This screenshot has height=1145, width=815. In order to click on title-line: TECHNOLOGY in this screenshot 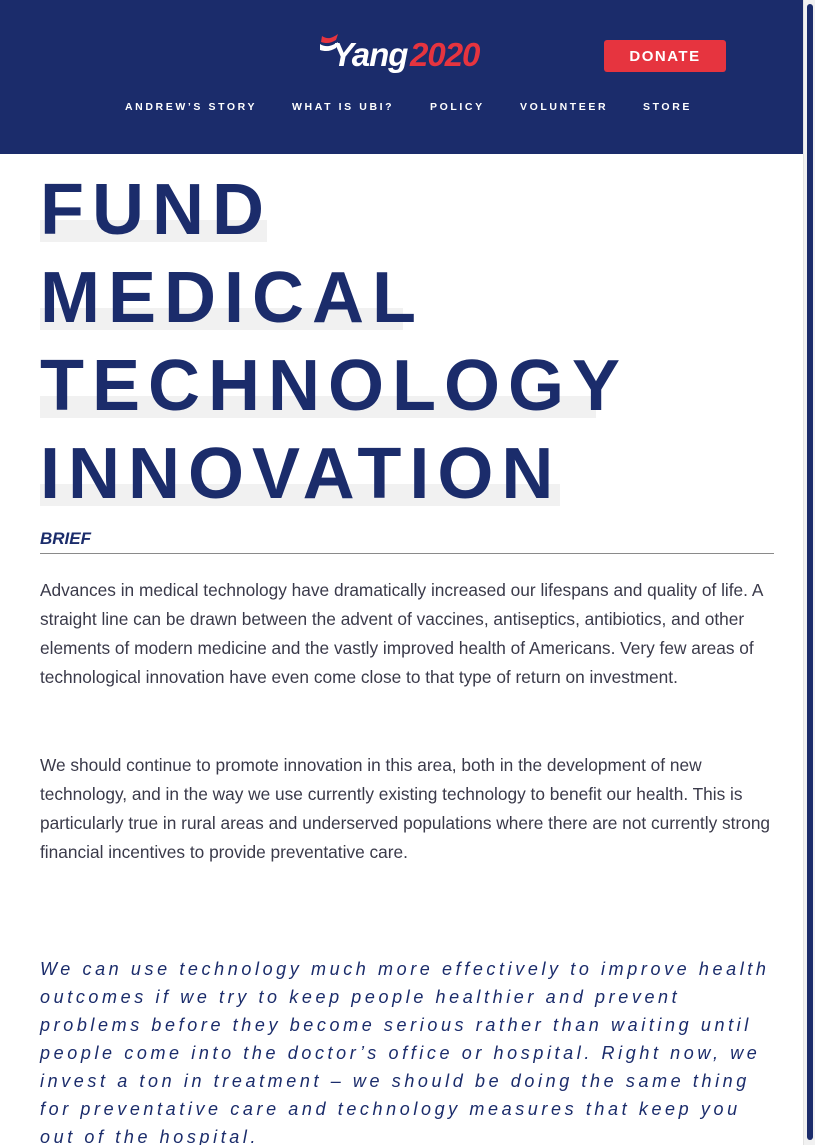, I will do `click(334, 386)`.